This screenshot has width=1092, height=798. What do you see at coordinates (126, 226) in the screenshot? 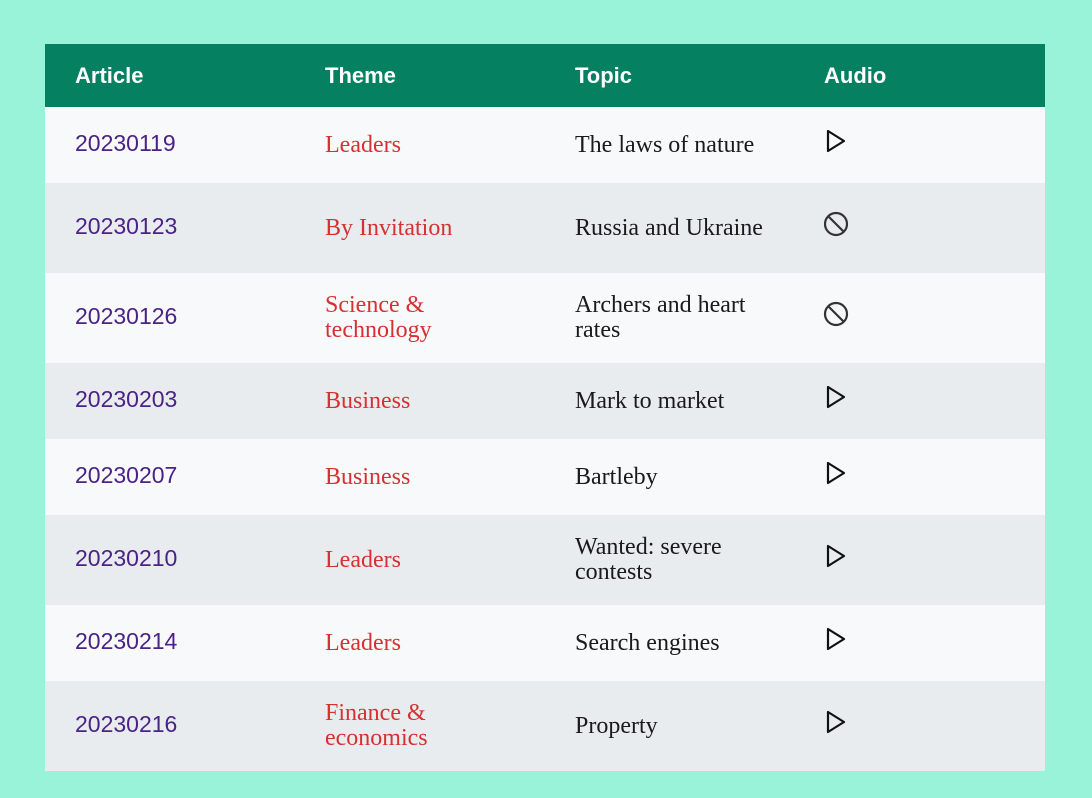
I see `article-link: 20230123` at bounding box center [126, 226].